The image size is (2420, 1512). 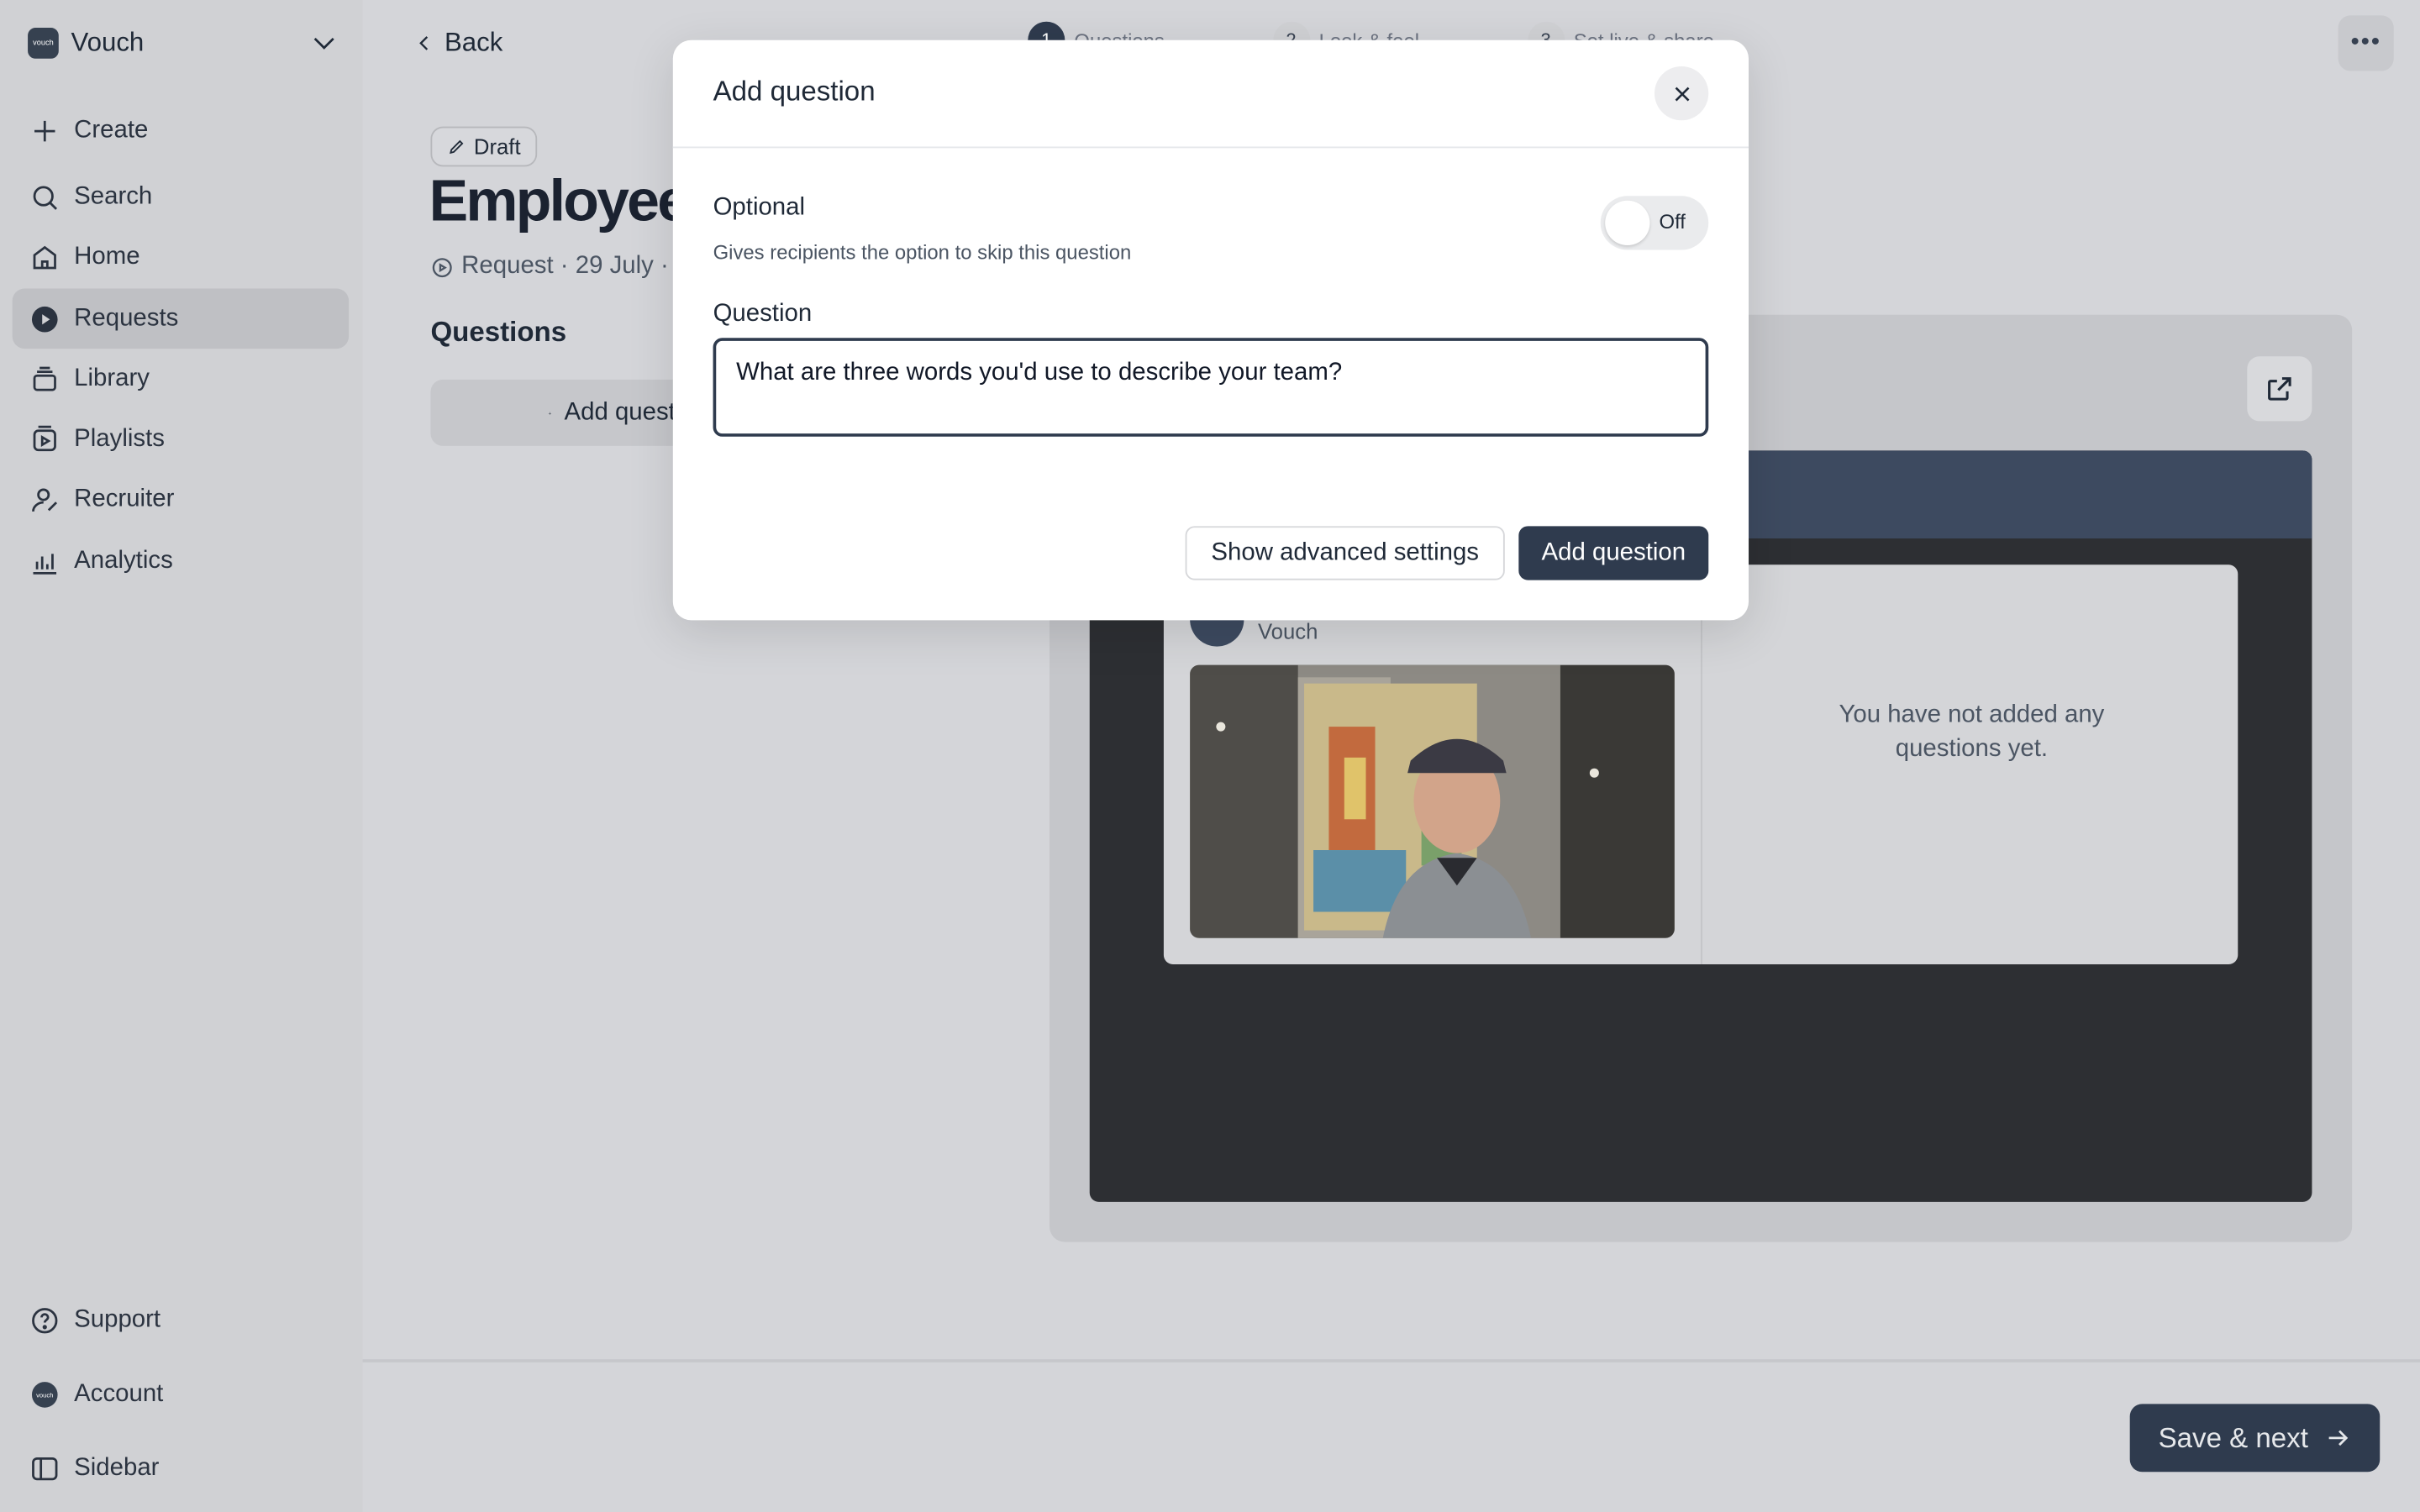 I want to click on close-icon, so click(x=1681, y=93).